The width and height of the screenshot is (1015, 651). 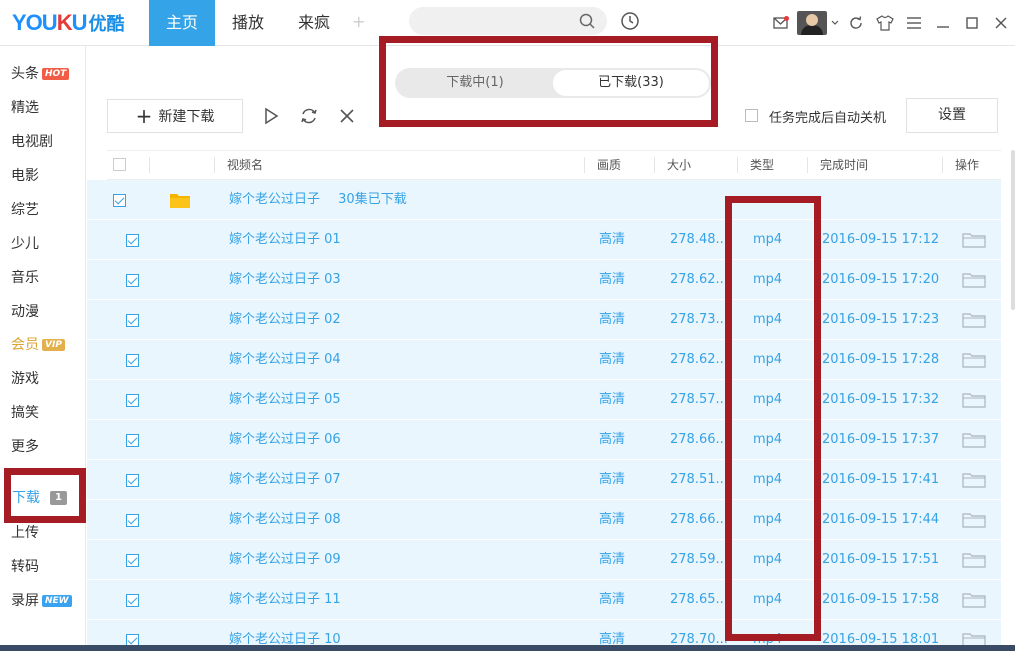 I want to click on sidebar-item-vip: 会员 VIP, so click(x=38, y=345).